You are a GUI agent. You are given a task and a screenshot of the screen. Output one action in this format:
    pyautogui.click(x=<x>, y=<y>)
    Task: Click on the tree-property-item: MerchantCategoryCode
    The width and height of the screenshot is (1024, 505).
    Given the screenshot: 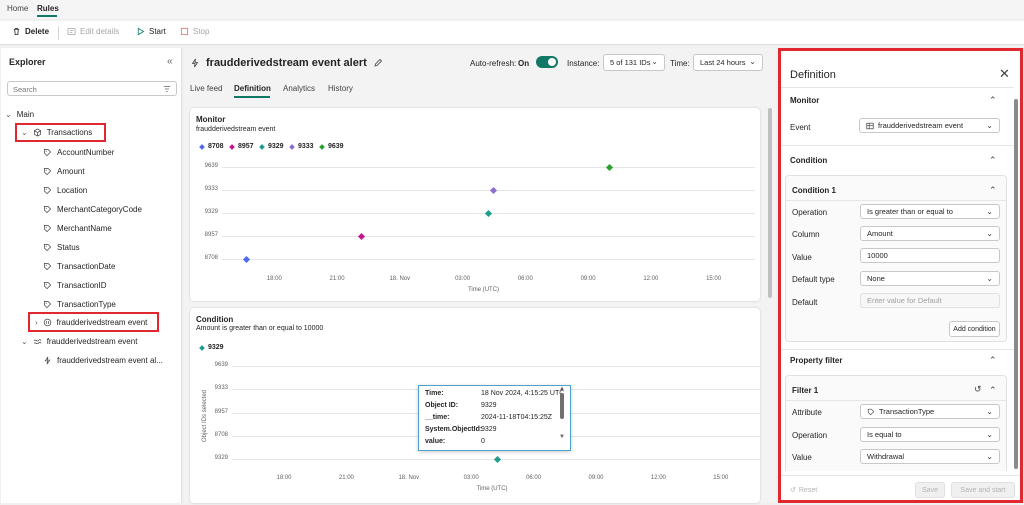 What is the action you would take?
    pyautogui.click(x=92, y=209)
    